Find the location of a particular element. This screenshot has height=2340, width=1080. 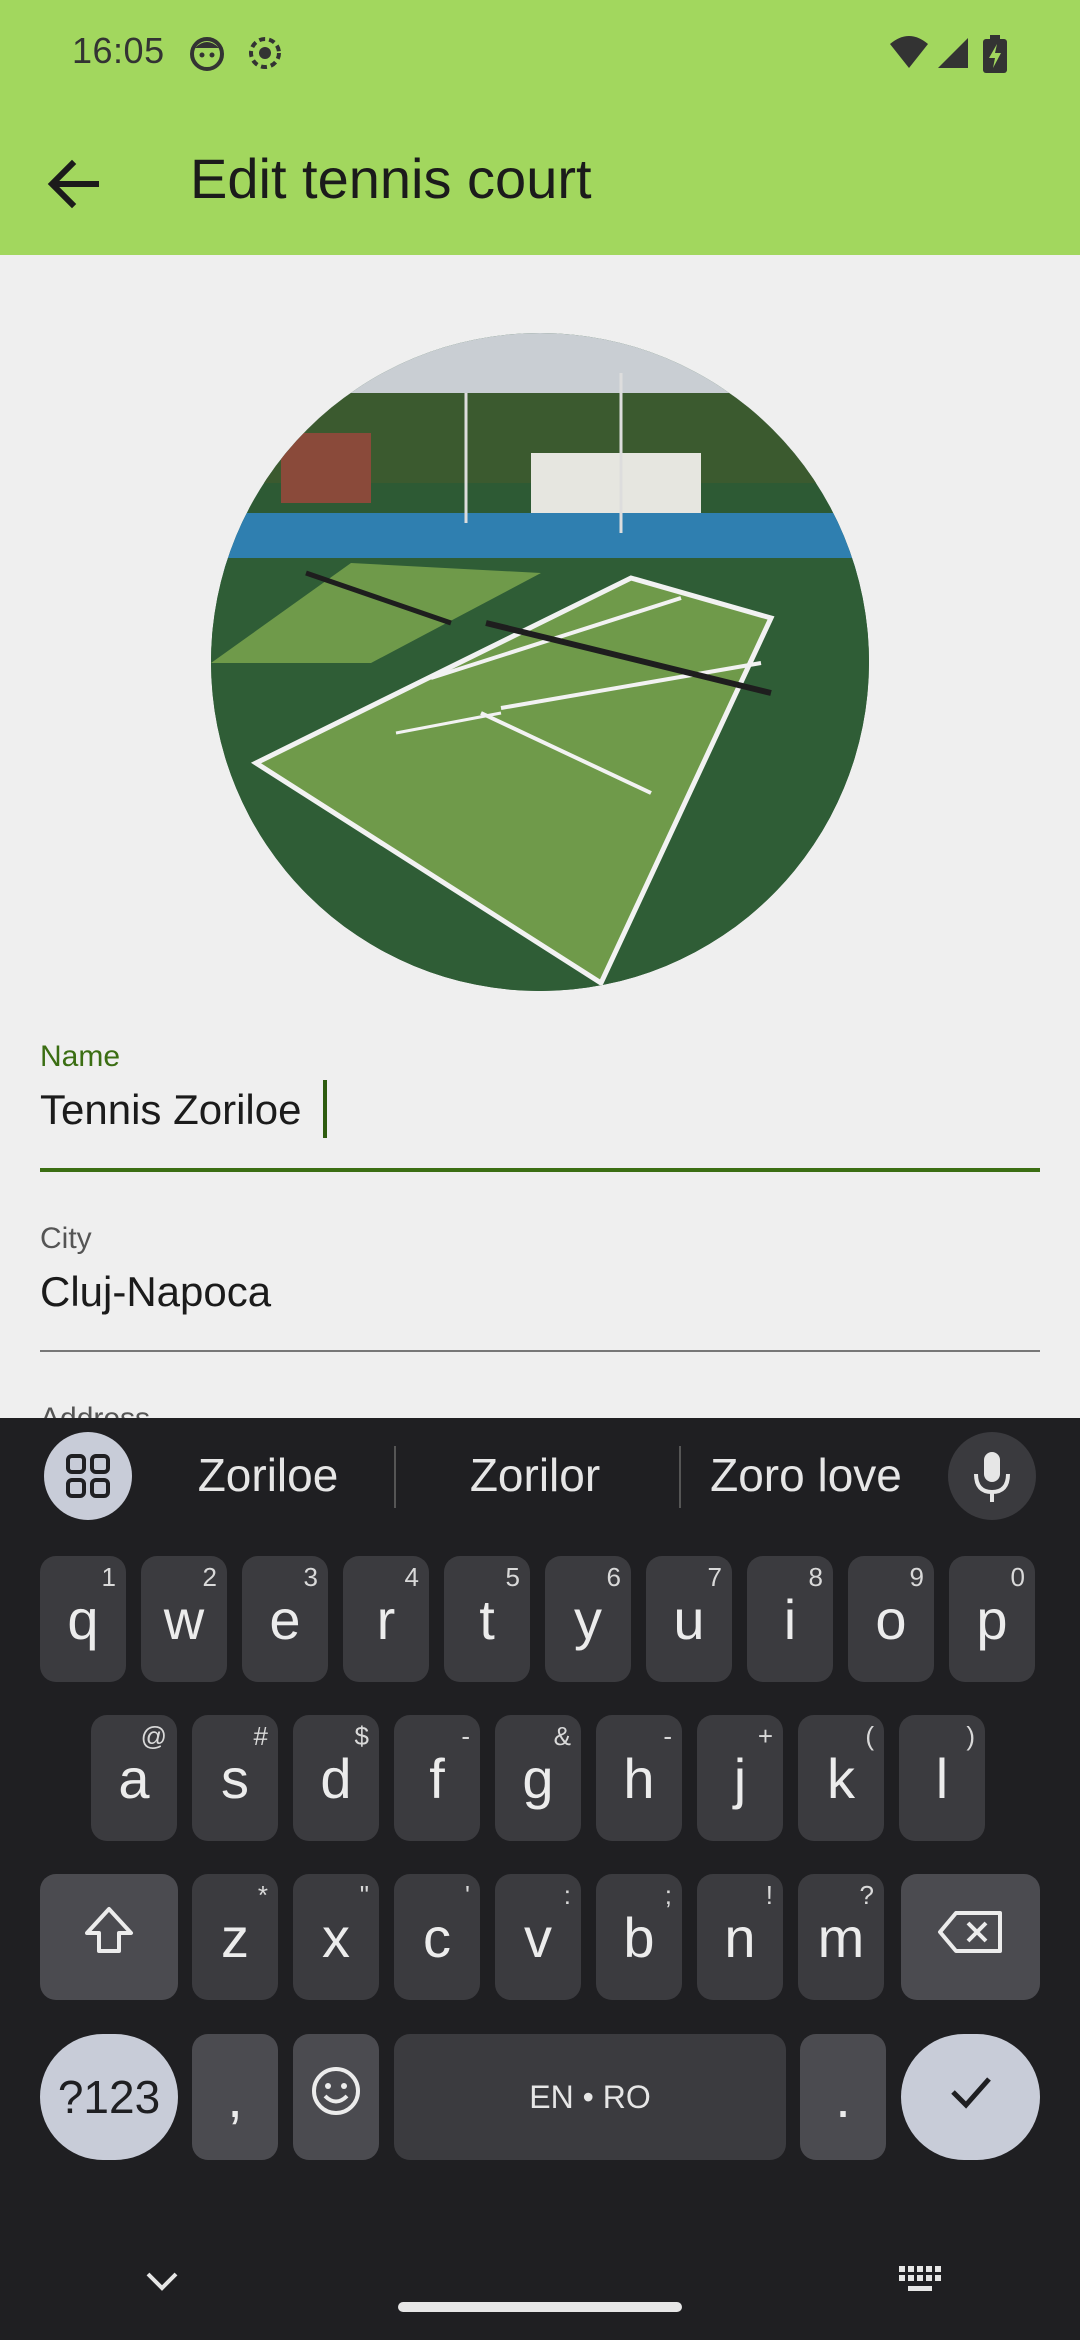

key-k: k( is located at coordinates (841, 1778).